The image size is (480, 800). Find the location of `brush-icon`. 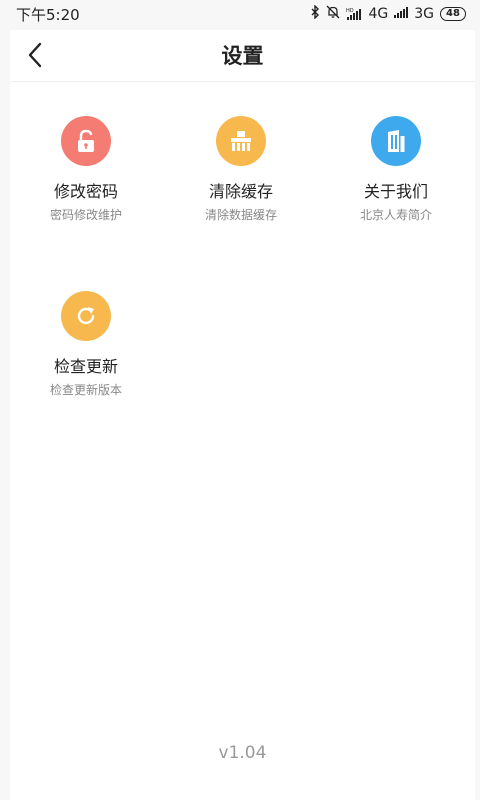

brush-icon is located at coordinates (241, 141).